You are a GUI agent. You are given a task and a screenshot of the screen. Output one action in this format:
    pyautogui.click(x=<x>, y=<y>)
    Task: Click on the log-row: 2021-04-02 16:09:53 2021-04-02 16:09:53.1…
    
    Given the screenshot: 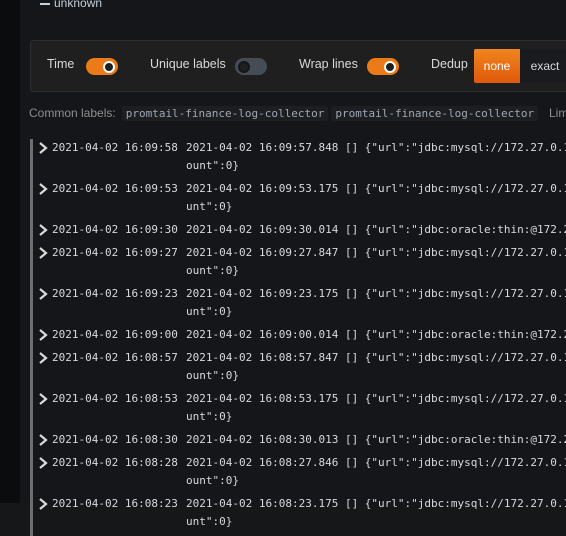 What is the action you would take?
    pyautogui.click(x=298, y=200)
    